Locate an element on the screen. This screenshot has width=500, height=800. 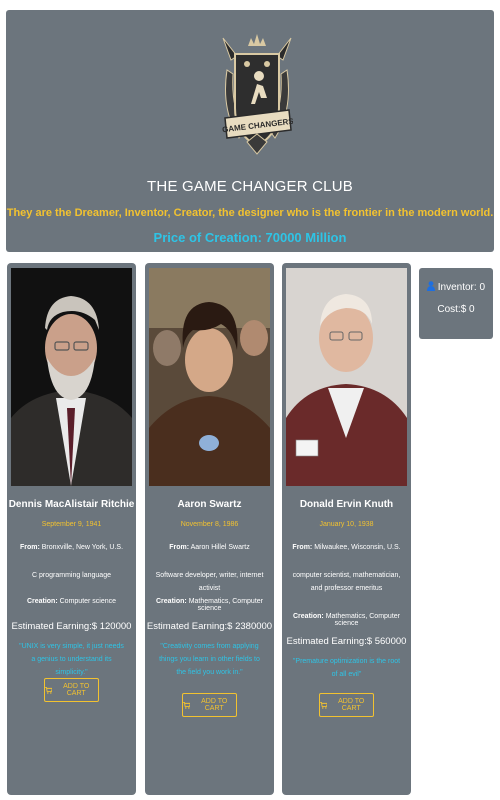
inventor-origin: From: Bronxville, New York, U.S. is located at coordinates (71, 547).